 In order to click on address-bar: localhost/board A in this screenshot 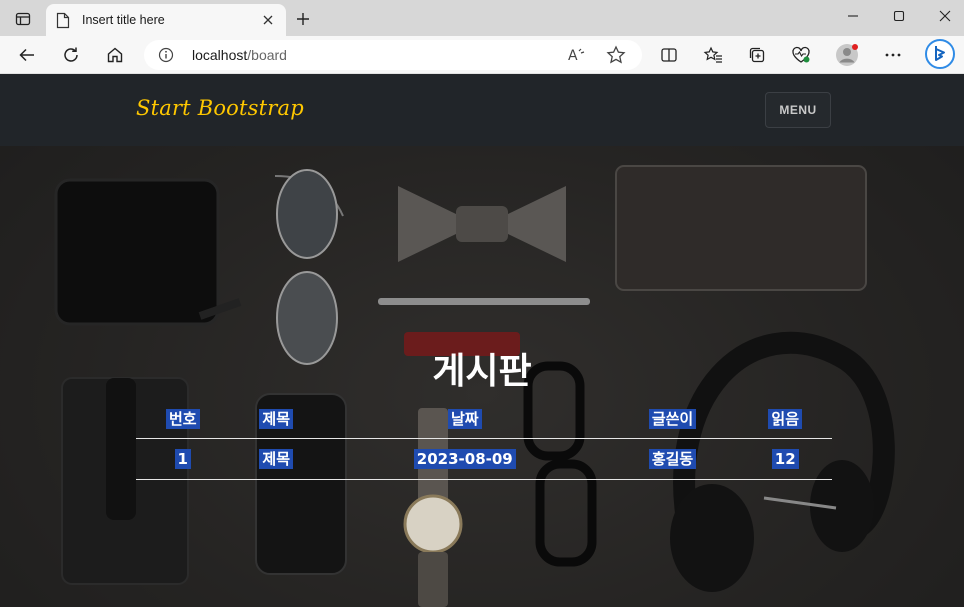, I will do `click(393, 55)`.